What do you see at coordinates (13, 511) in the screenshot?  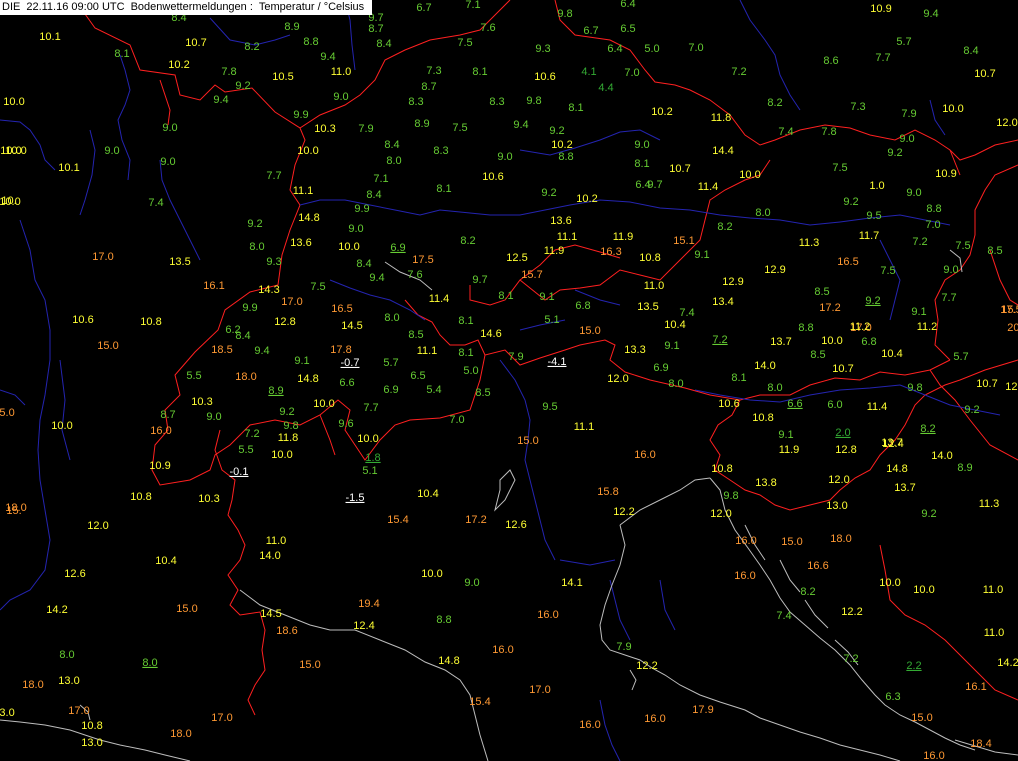 I see `temperature-observation: 15.` at bounding box center [13, 511].